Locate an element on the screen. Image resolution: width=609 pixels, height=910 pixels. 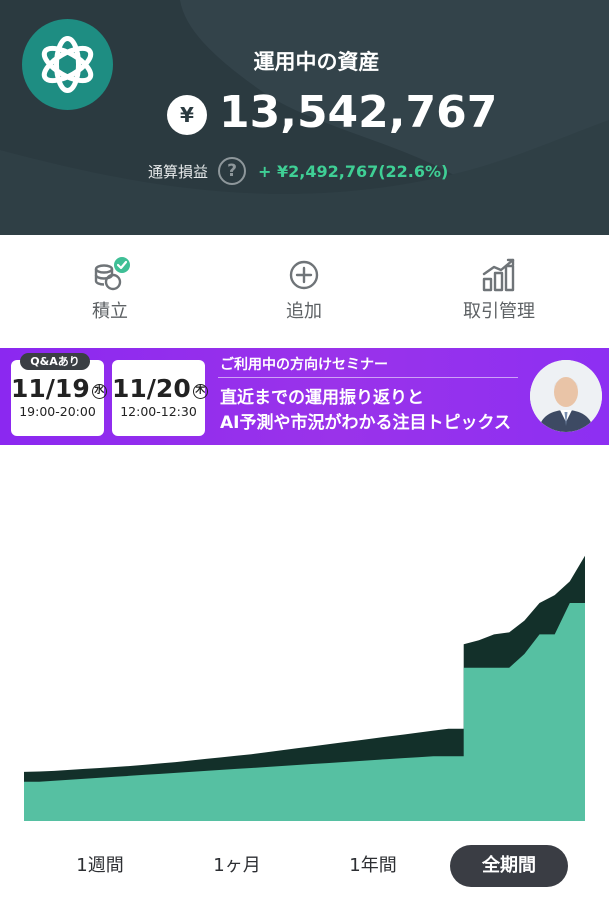
weekday-badge: 木 is located at coordinates (200, 391).